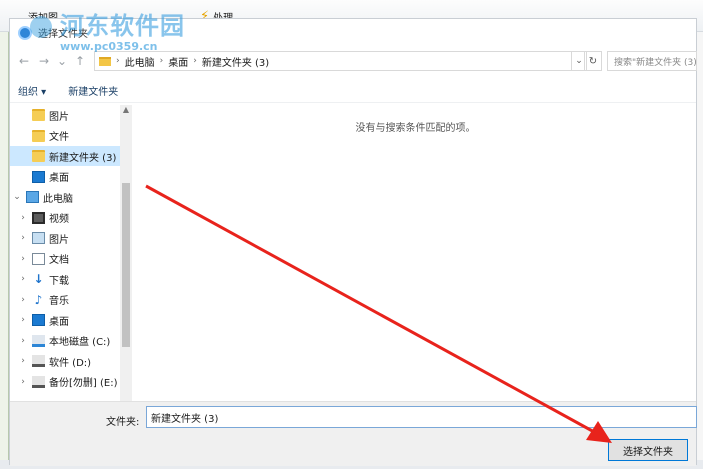 Image resolution: width=703 pixels, height=469 pixels. I want to click on navigation-scrollbar: ▲, so click(126, 253).